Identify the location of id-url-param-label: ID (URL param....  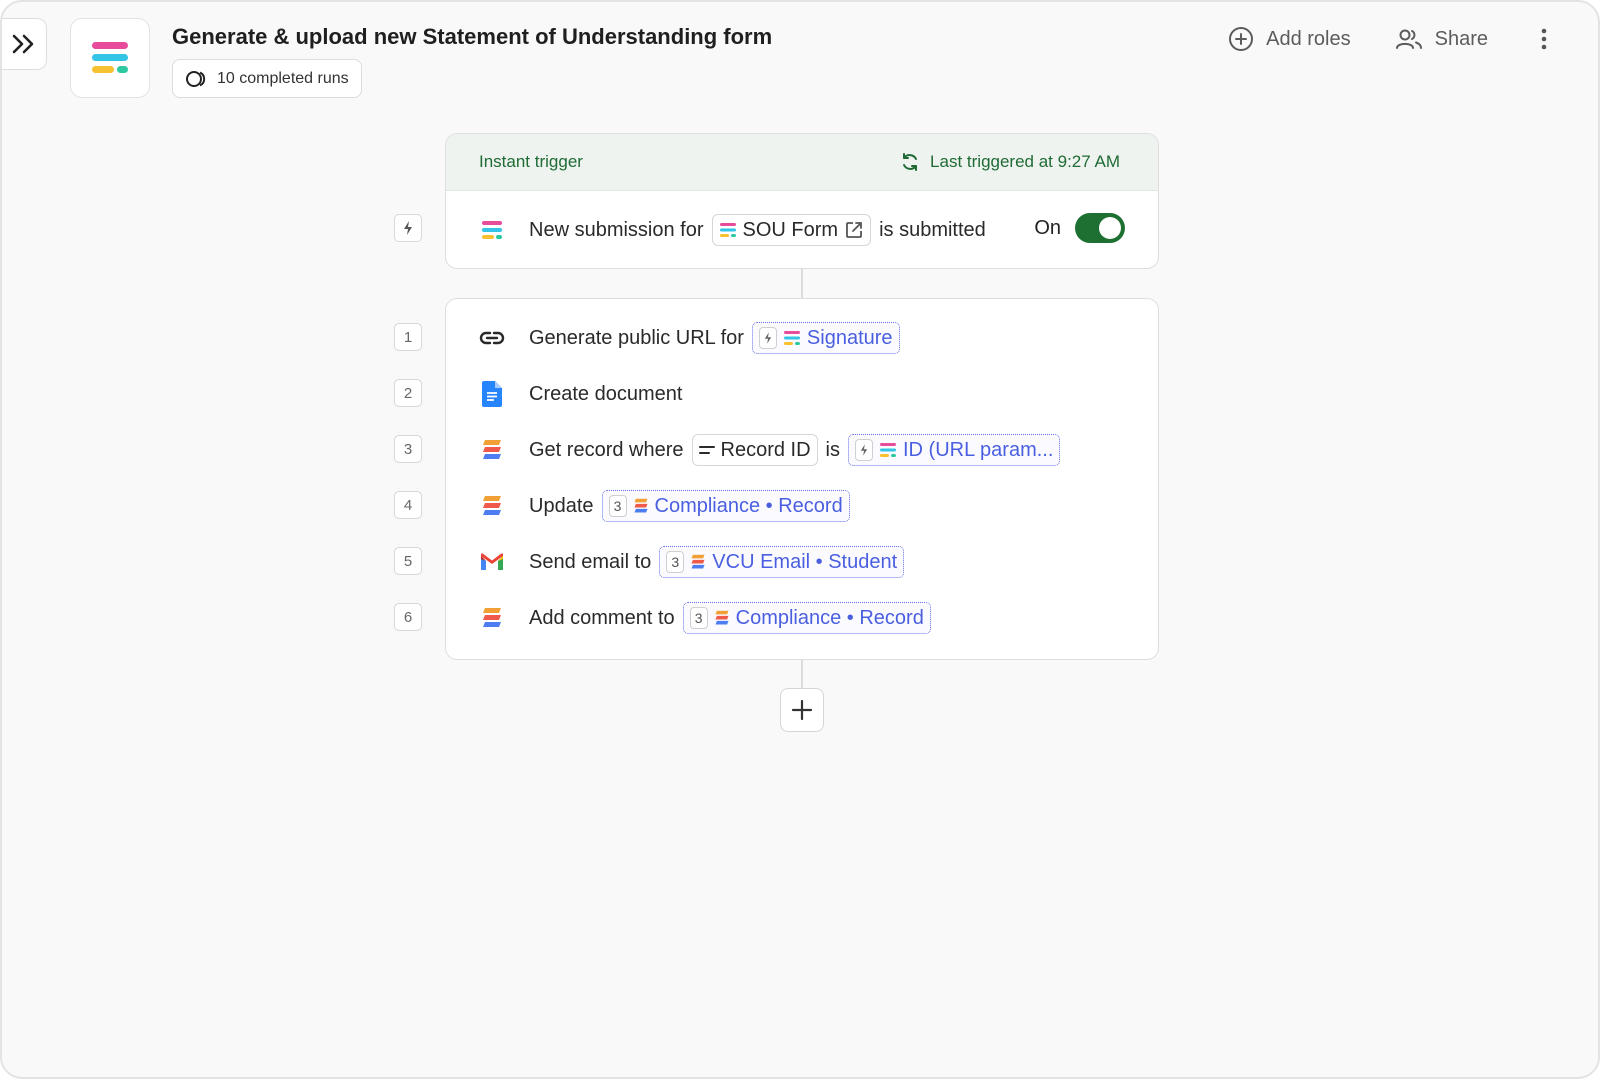
(978, 449).